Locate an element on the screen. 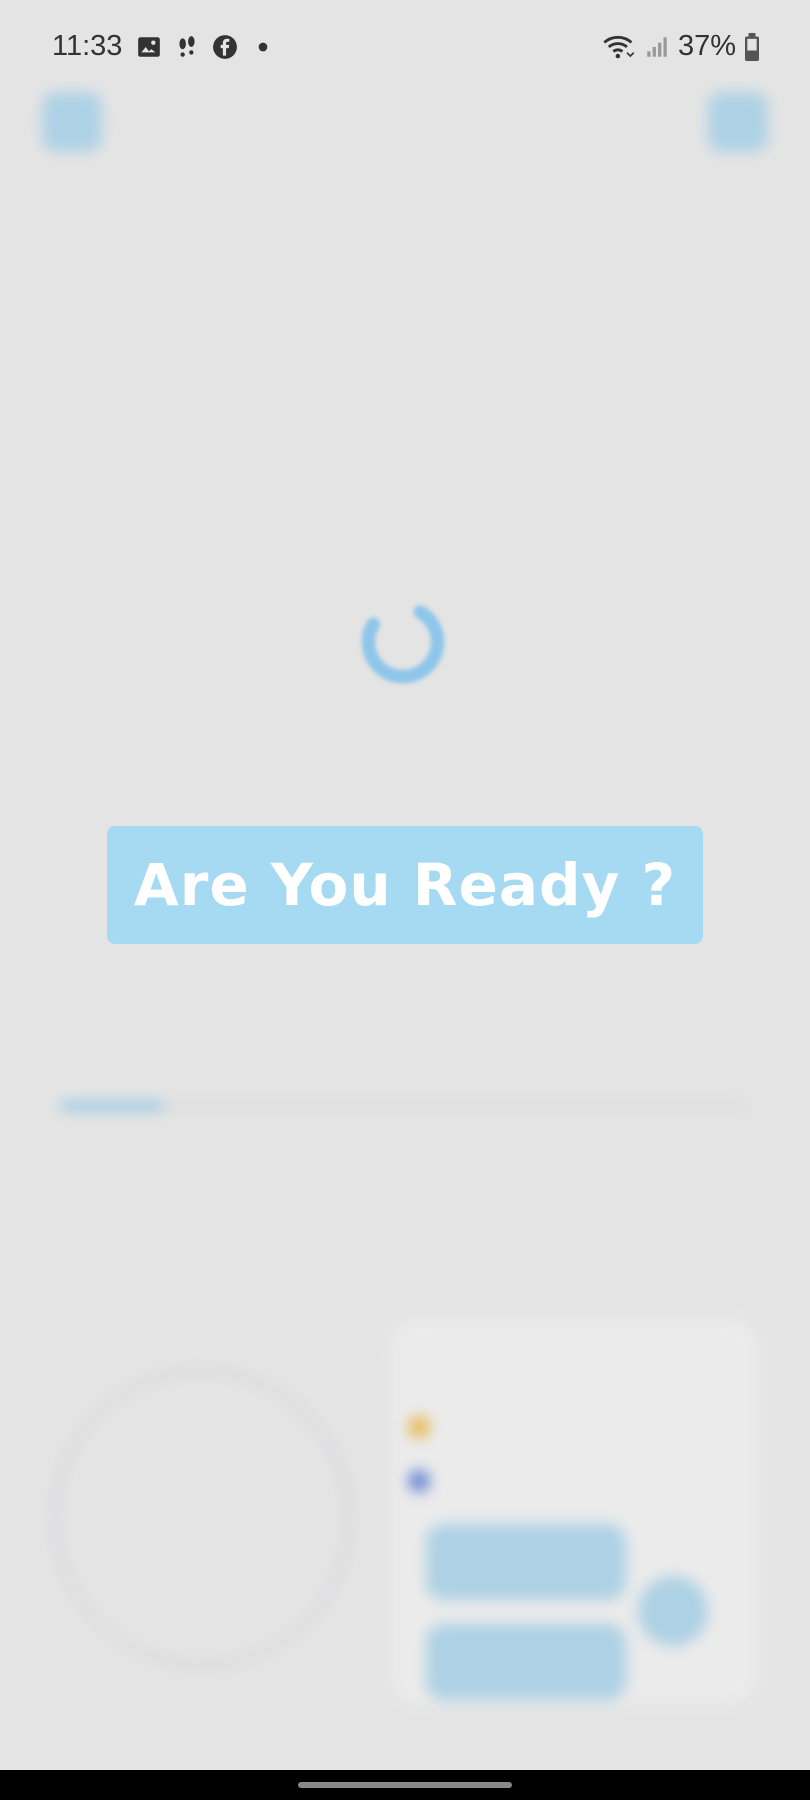  blue-dot-icon is located at coordinates (419, 1481).